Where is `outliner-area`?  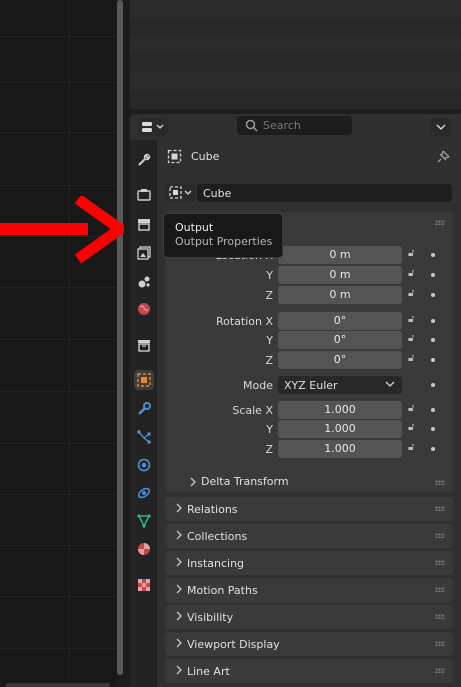 outliner-area is located at coordinates (295, 54).